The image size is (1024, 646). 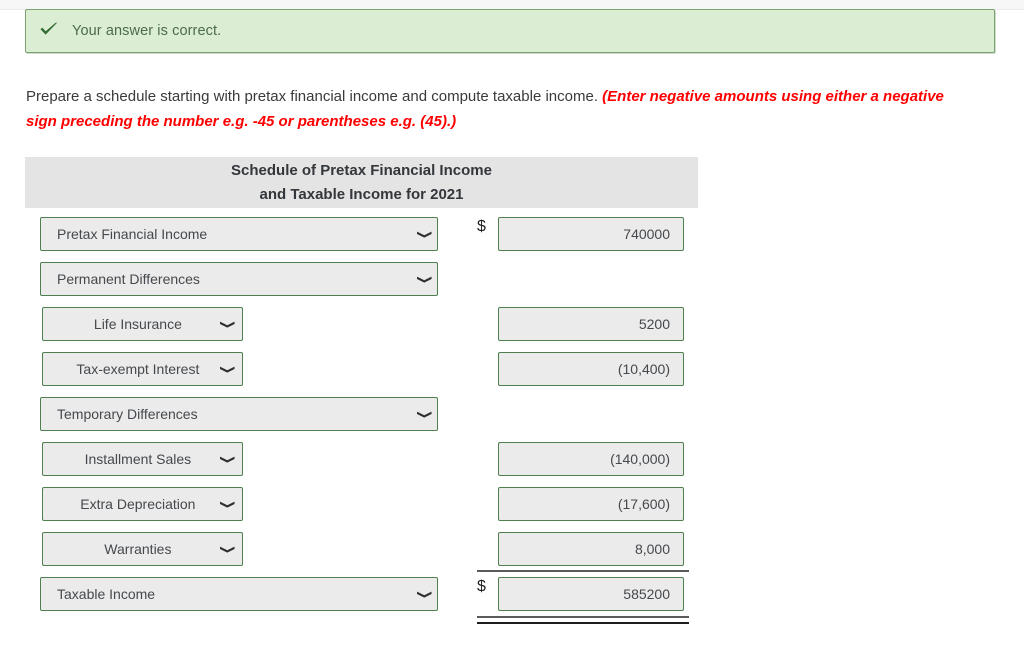 I want to click on subtotal-rule, so click(x=583, y=571).